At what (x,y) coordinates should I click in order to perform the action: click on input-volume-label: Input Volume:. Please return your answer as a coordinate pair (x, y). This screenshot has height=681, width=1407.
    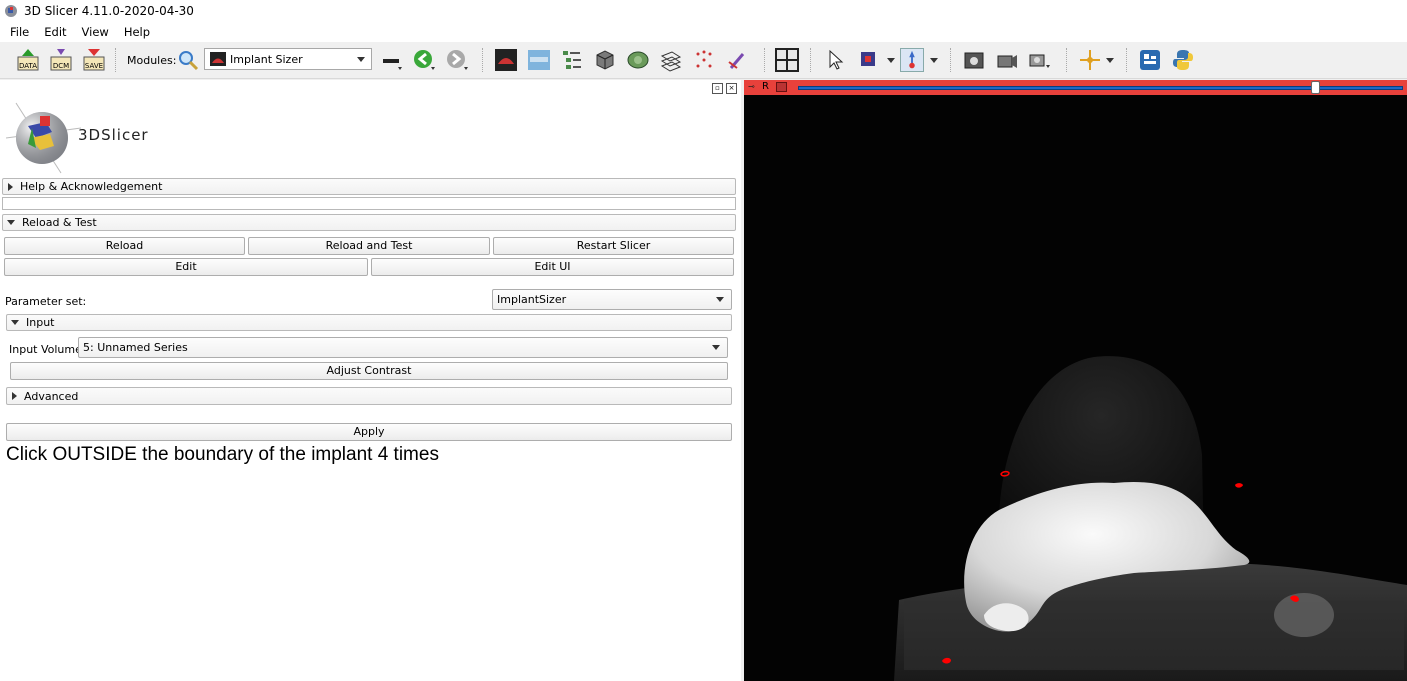
    Looking at the image, I should click on (47, 349).